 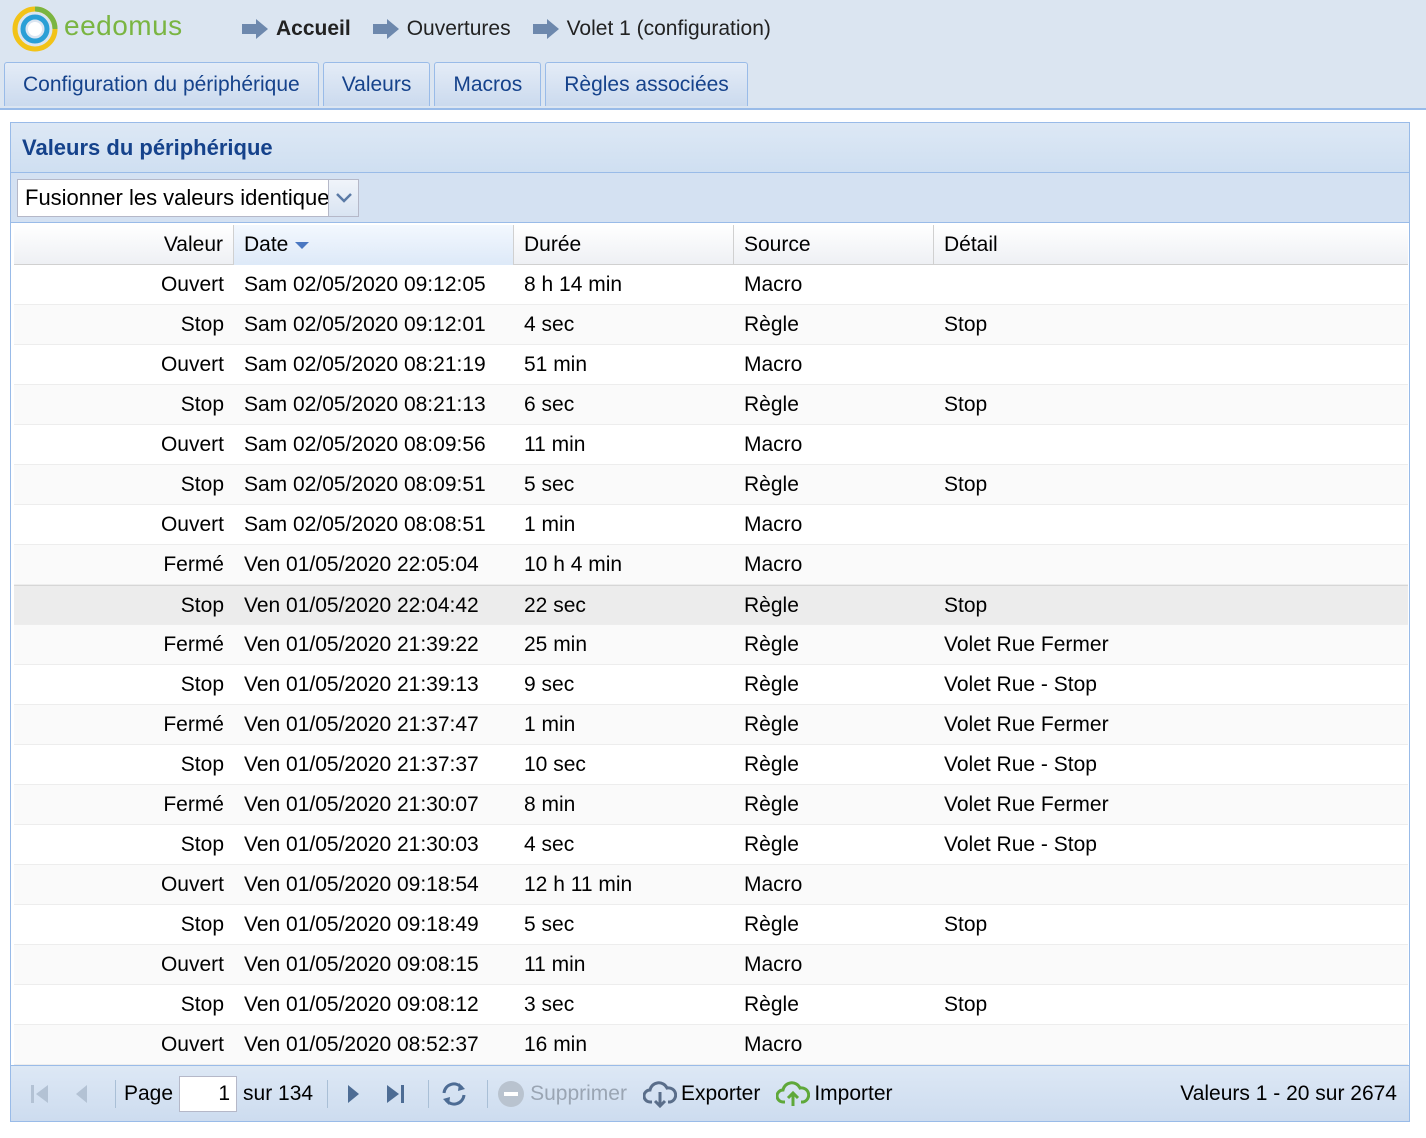 I want to click on cell-detail: Volet Rue Fermer, so click(x=1026, y=644).